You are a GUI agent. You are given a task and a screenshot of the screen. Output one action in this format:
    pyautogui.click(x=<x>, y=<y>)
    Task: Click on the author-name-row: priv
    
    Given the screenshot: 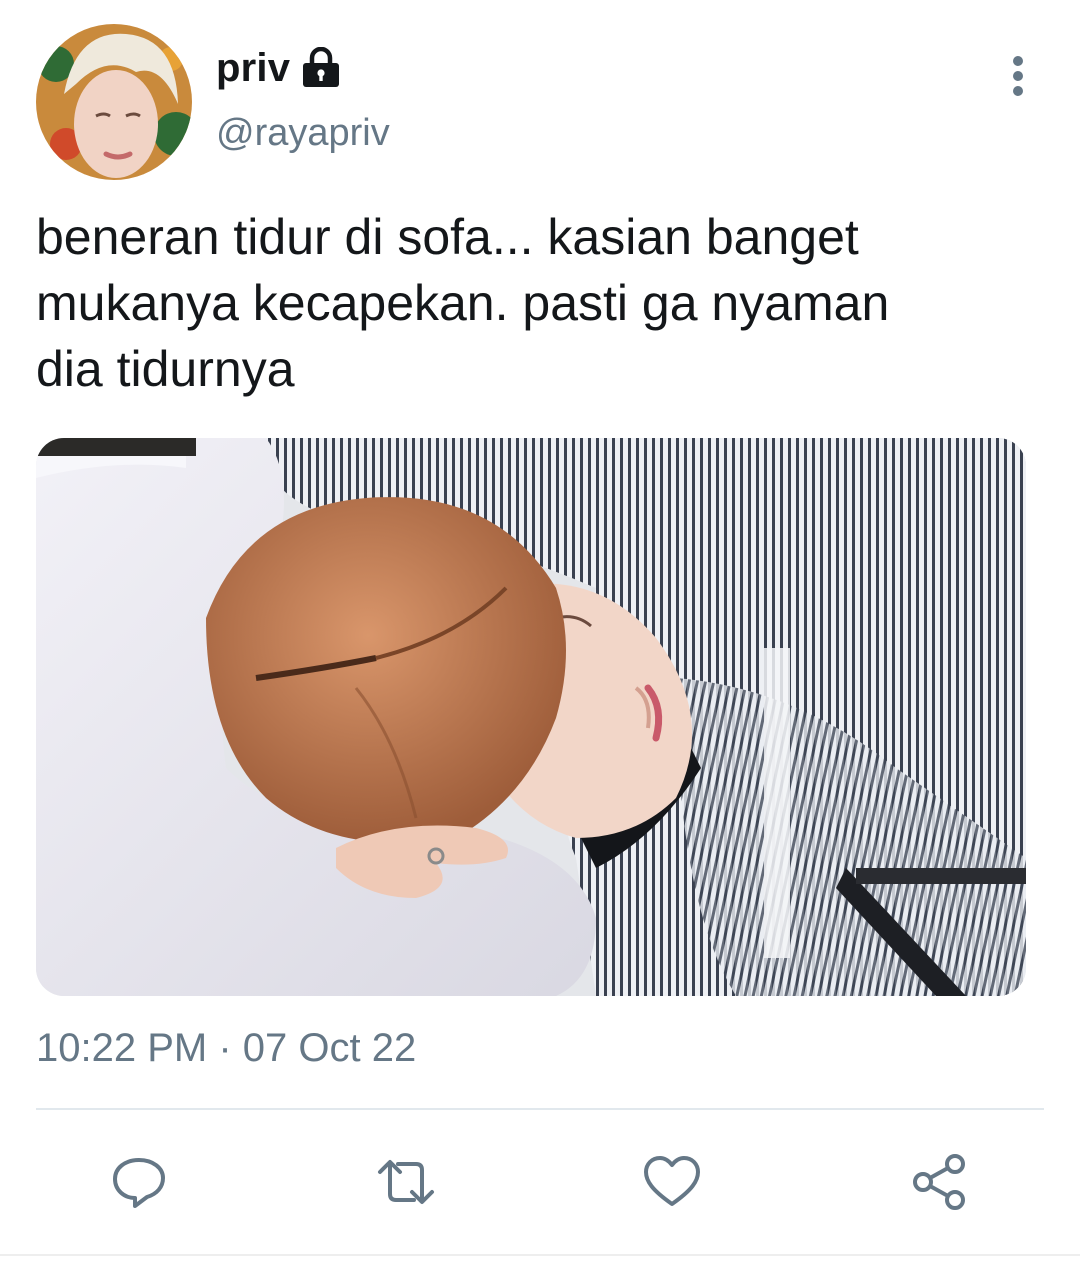 What is the action you would take?
    pyautogui.click(x=279, y=68)
    